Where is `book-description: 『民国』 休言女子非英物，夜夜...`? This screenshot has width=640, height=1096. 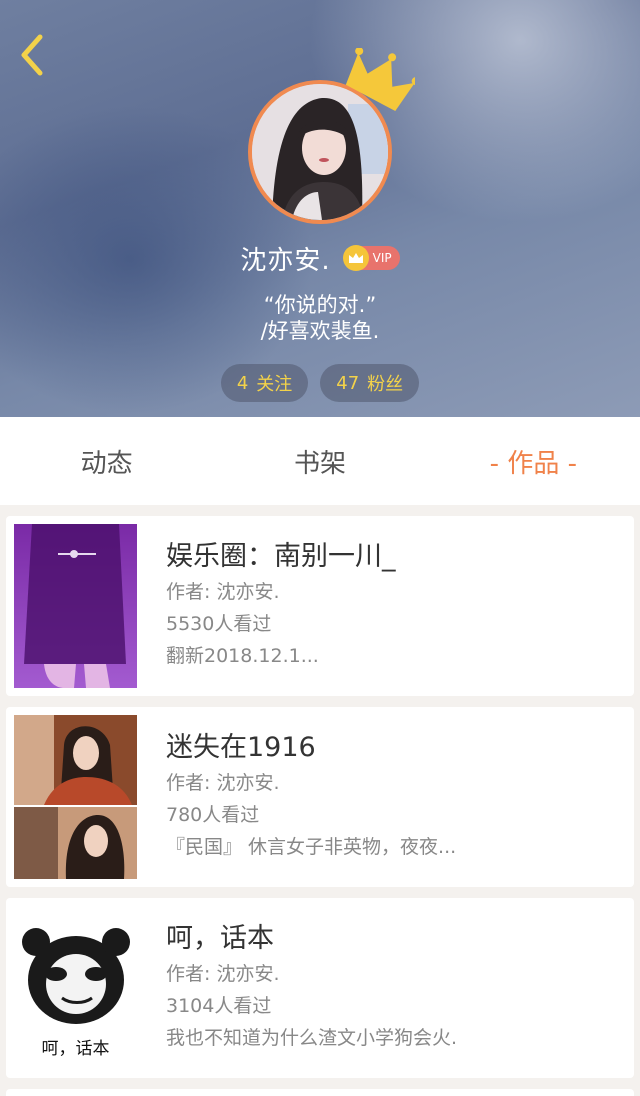 book-description: 『民国』 休言女子非英物，夜夜... is located at coordinates (311, 847).